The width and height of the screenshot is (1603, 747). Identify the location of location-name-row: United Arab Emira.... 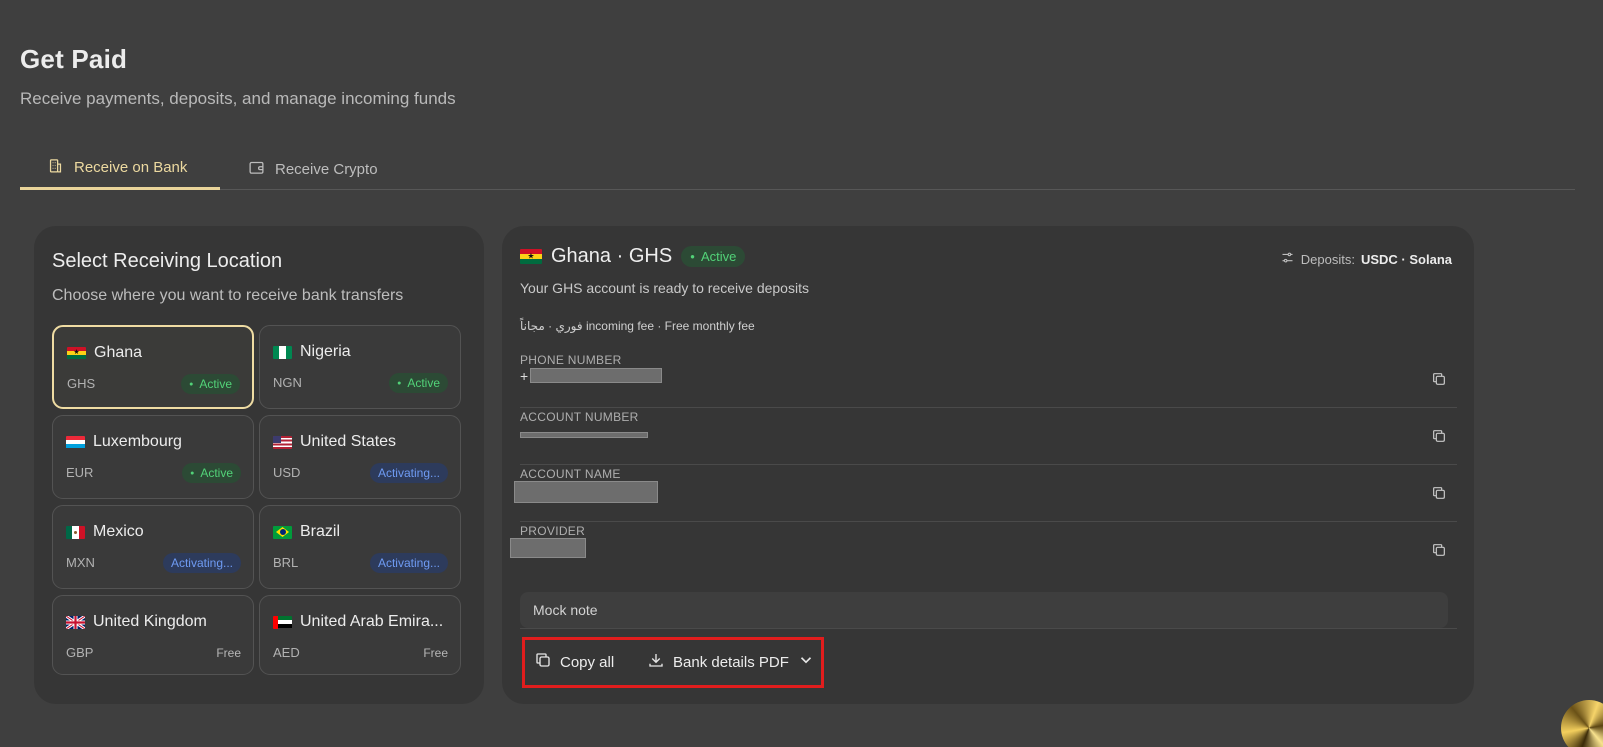
(358, 622).